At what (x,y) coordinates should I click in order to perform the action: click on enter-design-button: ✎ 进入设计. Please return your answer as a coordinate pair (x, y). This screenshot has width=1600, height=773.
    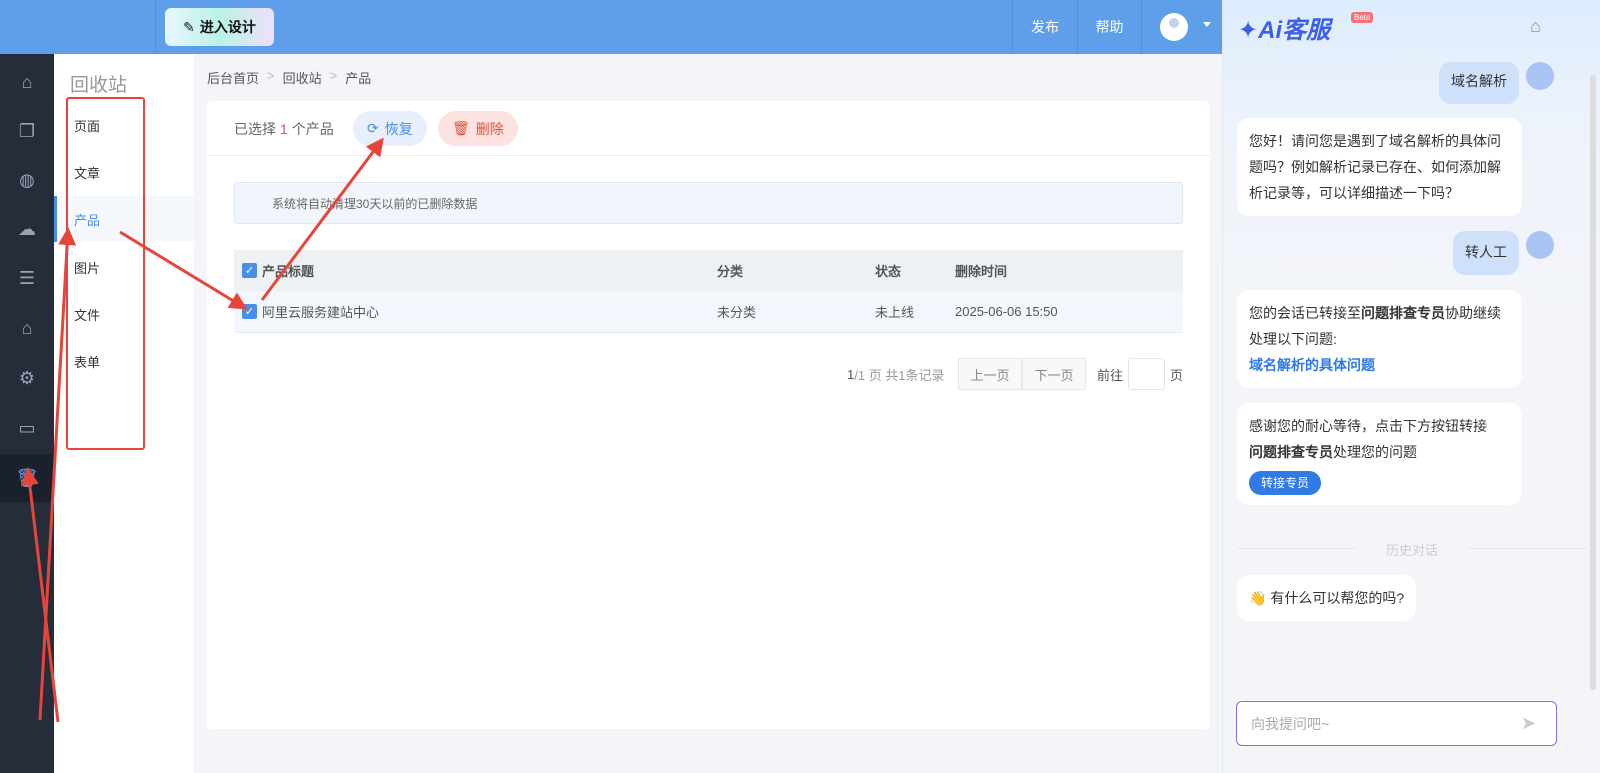
    Looking at the image, I should click on (219, 27).